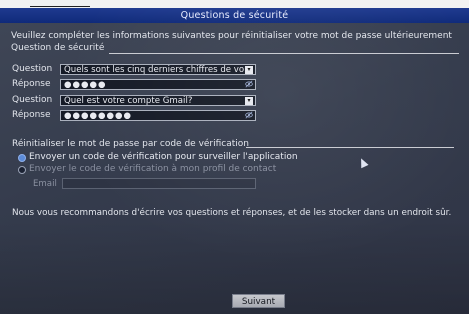 The height and width of the screenshot is (314, 469). I want to click on question-2-select: Quel est votre compte Gmail? ▾, so click(158, 100).